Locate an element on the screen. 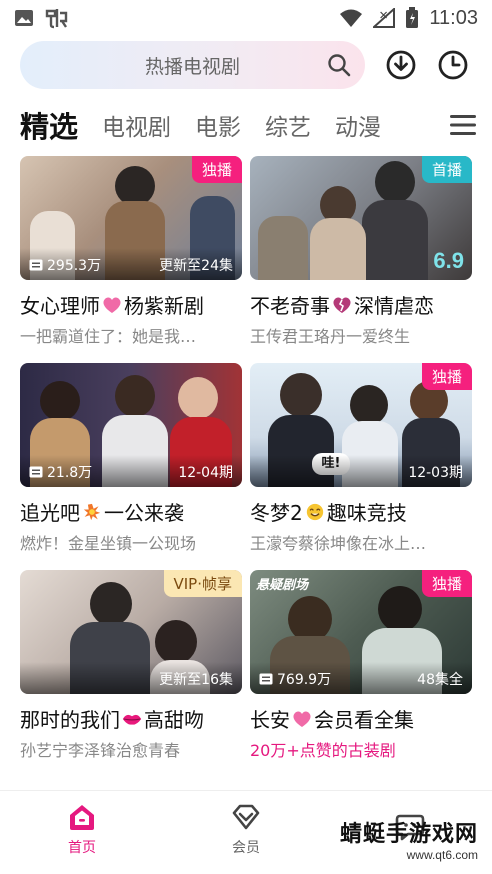  tab-variety: 综艺 is located at coordinates (288, 125).